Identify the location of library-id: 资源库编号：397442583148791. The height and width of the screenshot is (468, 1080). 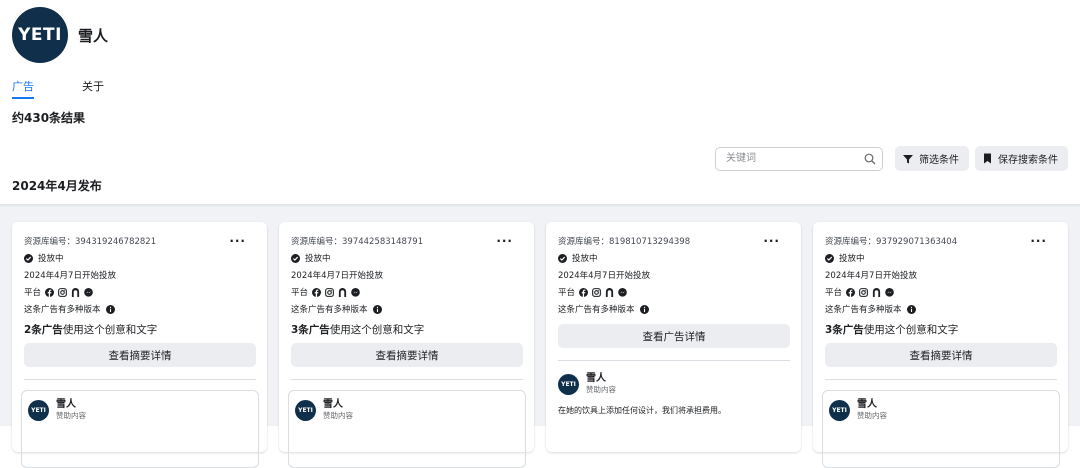
(357, 242).